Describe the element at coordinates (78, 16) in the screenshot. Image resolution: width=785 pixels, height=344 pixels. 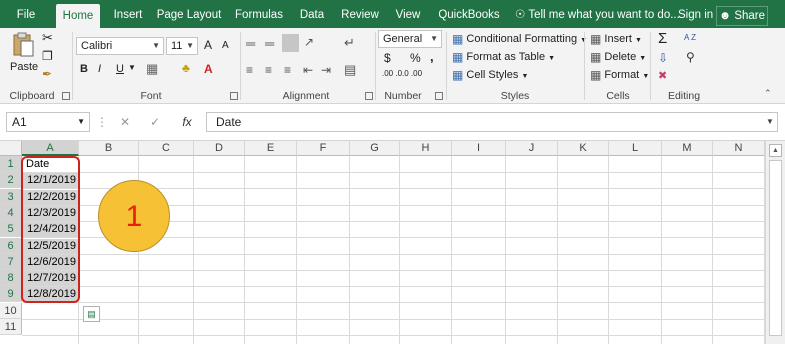
I see `tab-home: Home` at that location.